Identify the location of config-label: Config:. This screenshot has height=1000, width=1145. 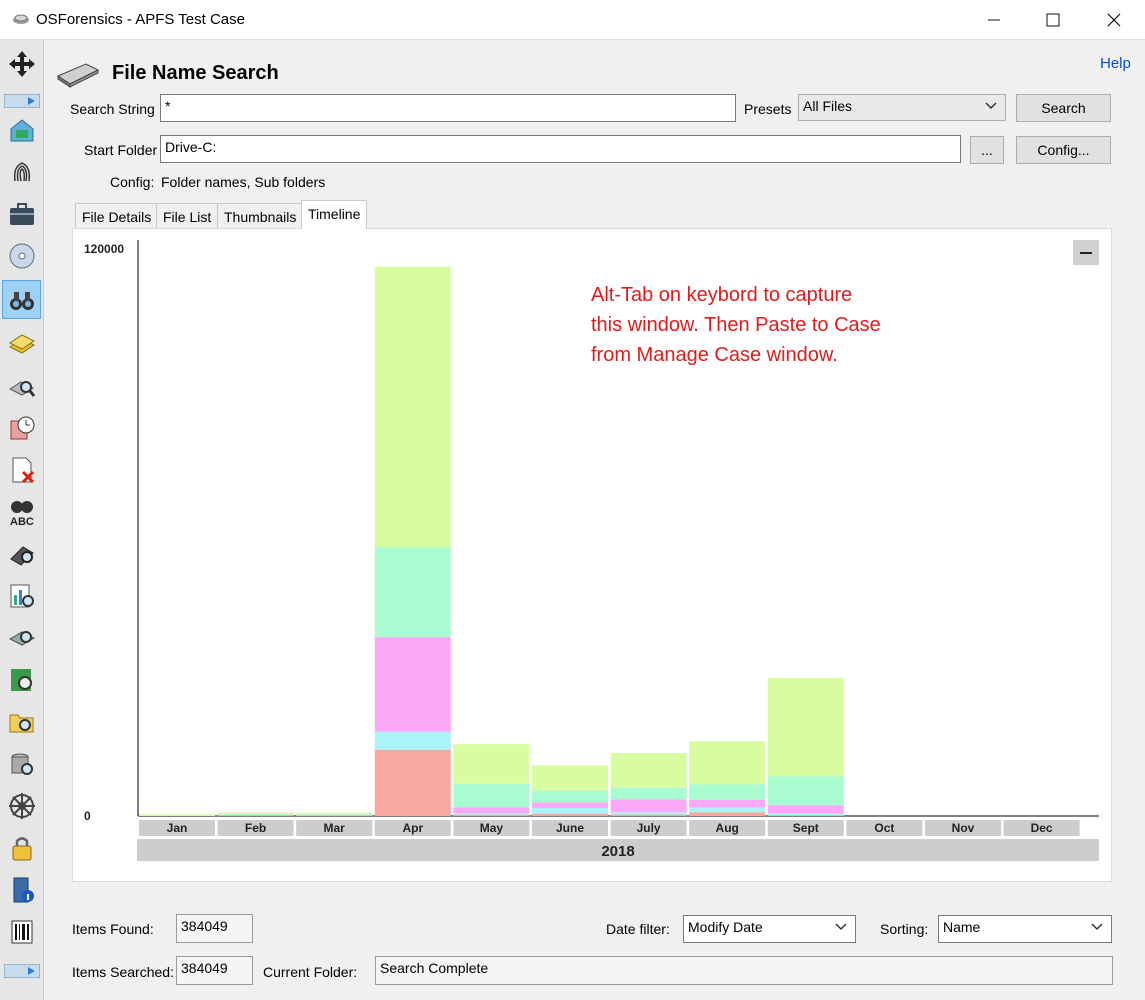
(132, 182).